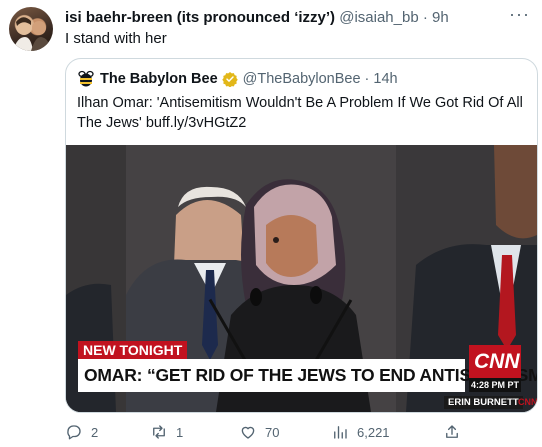 This screenshot has width=542, height=447. I want to click on retweet-count: 1, so click(180, 432).